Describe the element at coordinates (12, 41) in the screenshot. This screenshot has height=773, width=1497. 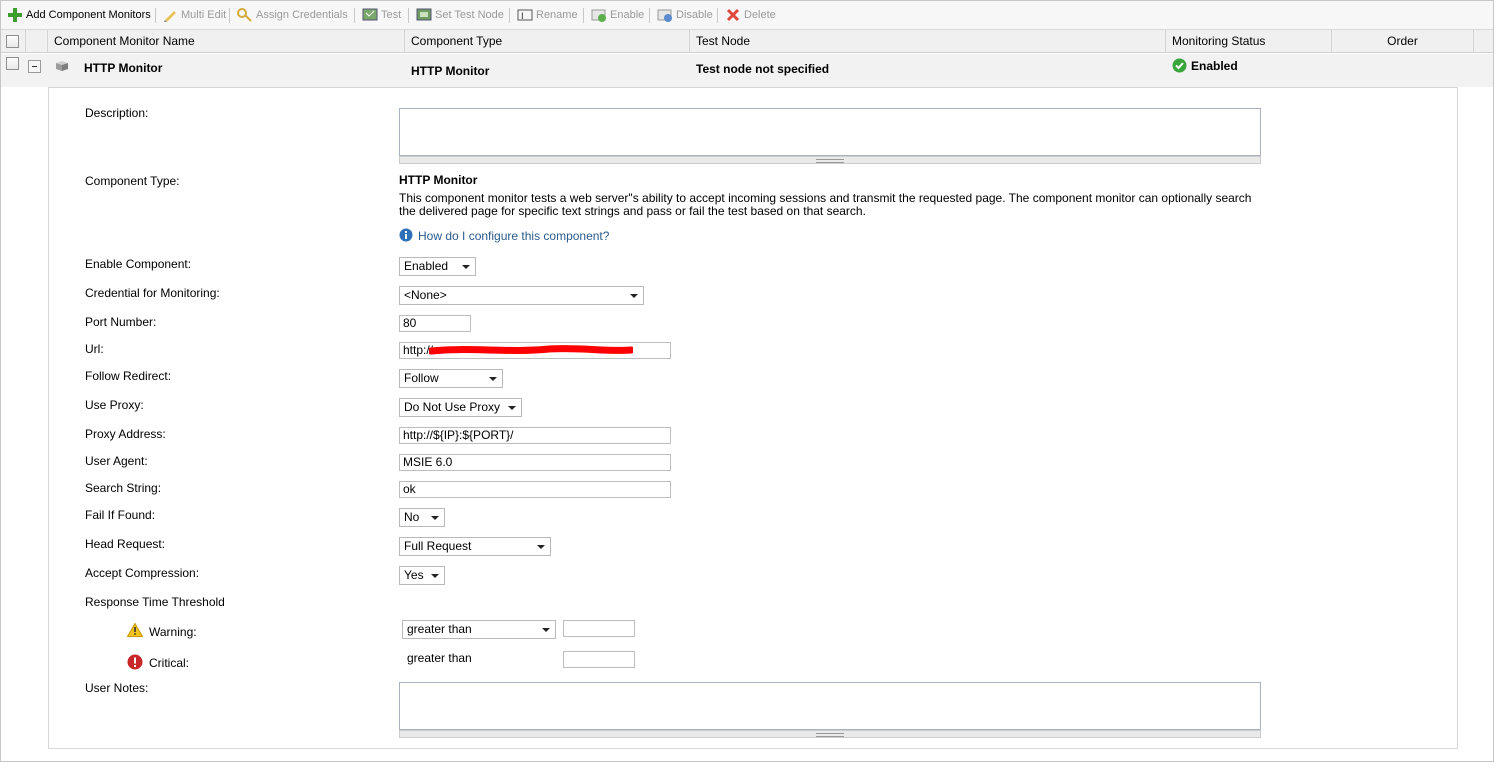
I see `select-all-checkbox` at that location.